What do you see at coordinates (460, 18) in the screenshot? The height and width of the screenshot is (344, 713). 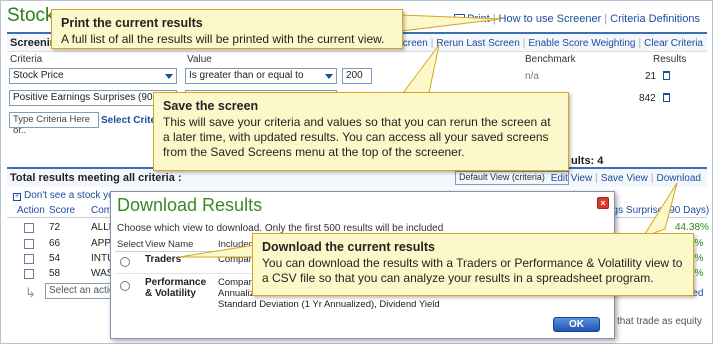 I see `printer-icon` at bounding box center [460, 18].